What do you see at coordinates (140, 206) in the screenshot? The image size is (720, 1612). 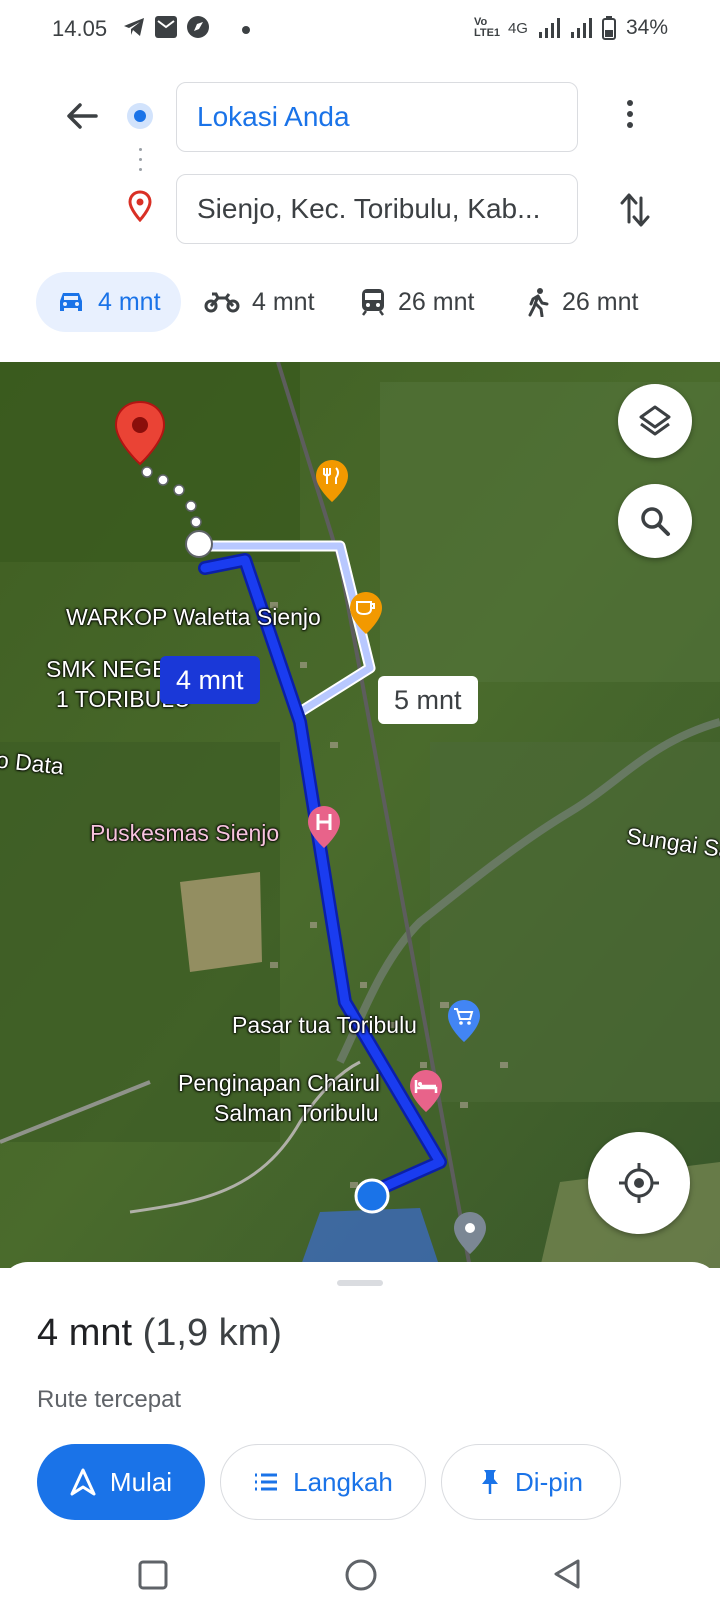 I see `destination-pin-icon` at bounding box center [140, 206].